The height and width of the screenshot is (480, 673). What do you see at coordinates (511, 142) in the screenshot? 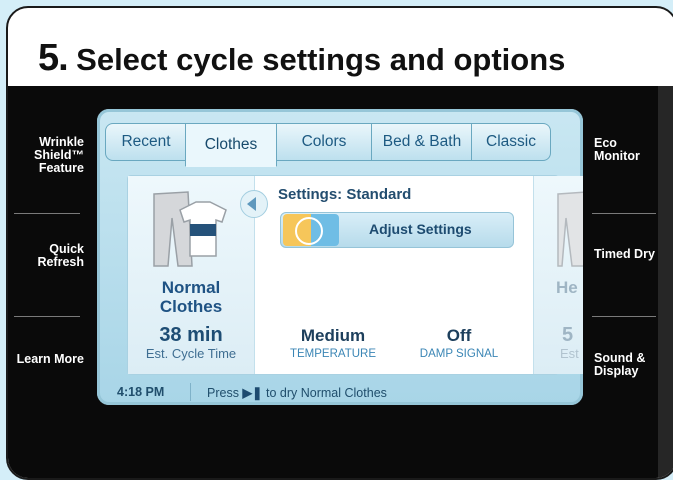
I see `tab-classic: Classic` at bounding box center [511, 142].